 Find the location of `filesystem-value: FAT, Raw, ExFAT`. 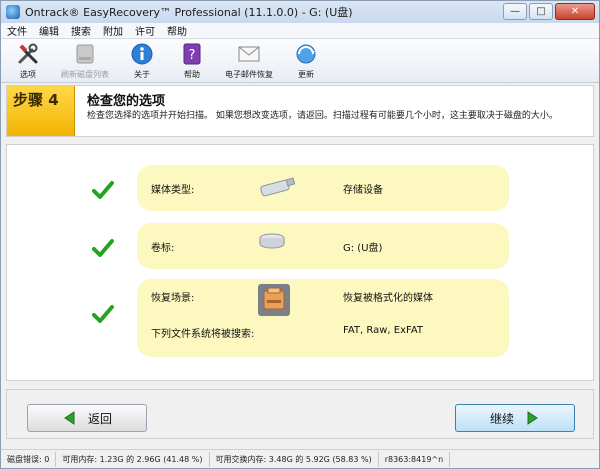

filesystem-value: FAT, Raw, ExFAT is located at coordinates (383, 330).